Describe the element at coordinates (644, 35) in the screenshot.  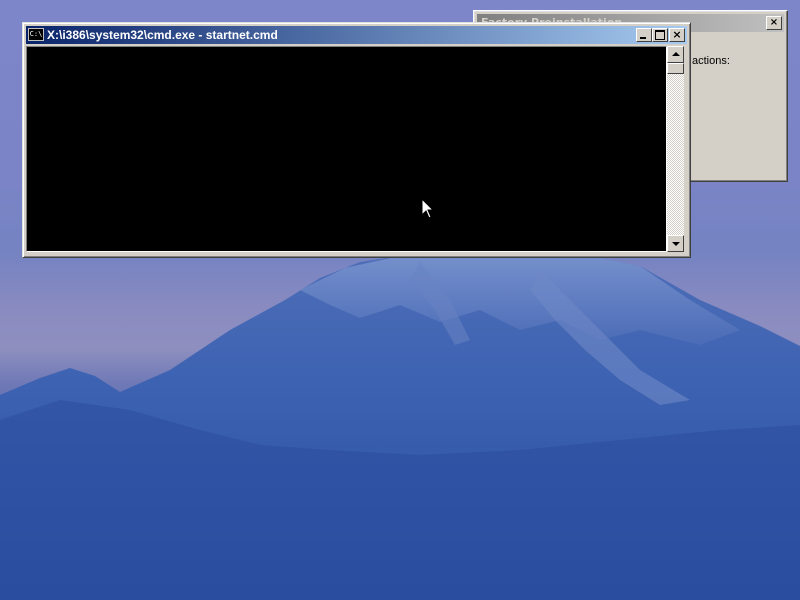
I see `minimize-button` at that location.